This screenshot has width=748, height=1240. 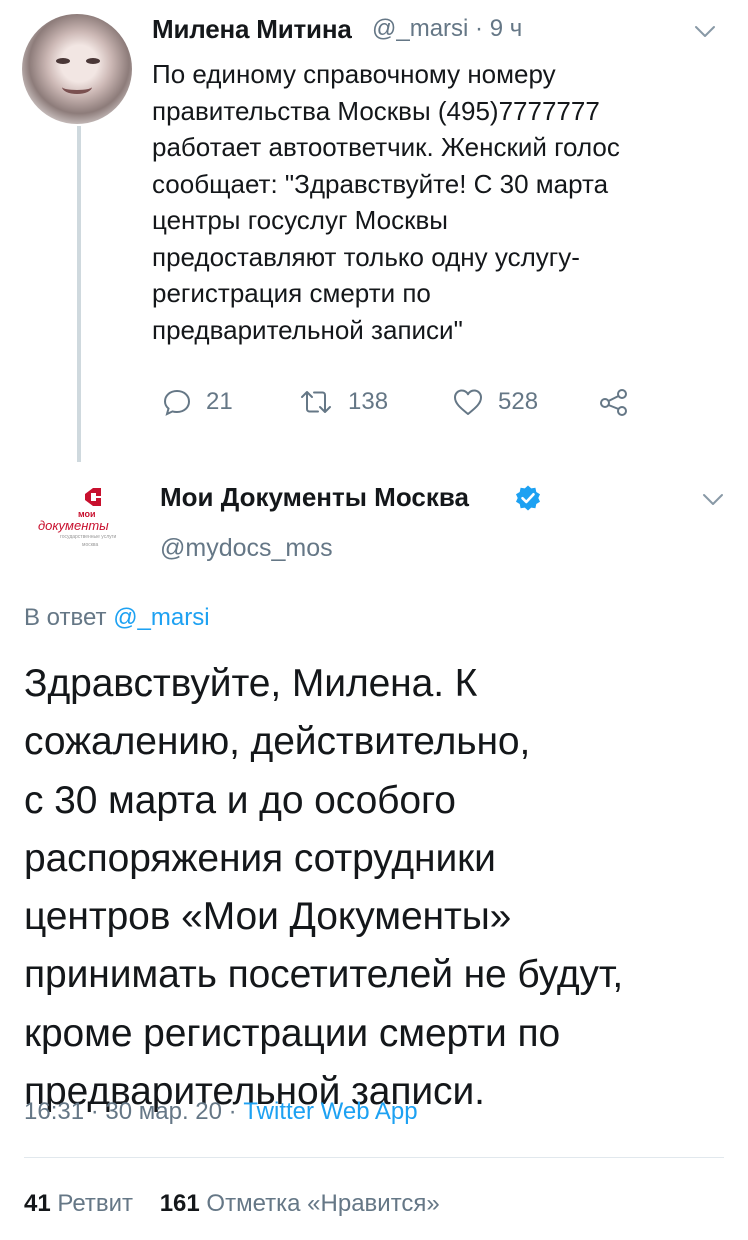 I want to click on tweet-text-line: центров «Мои Документы», so click(x=268, y=917).